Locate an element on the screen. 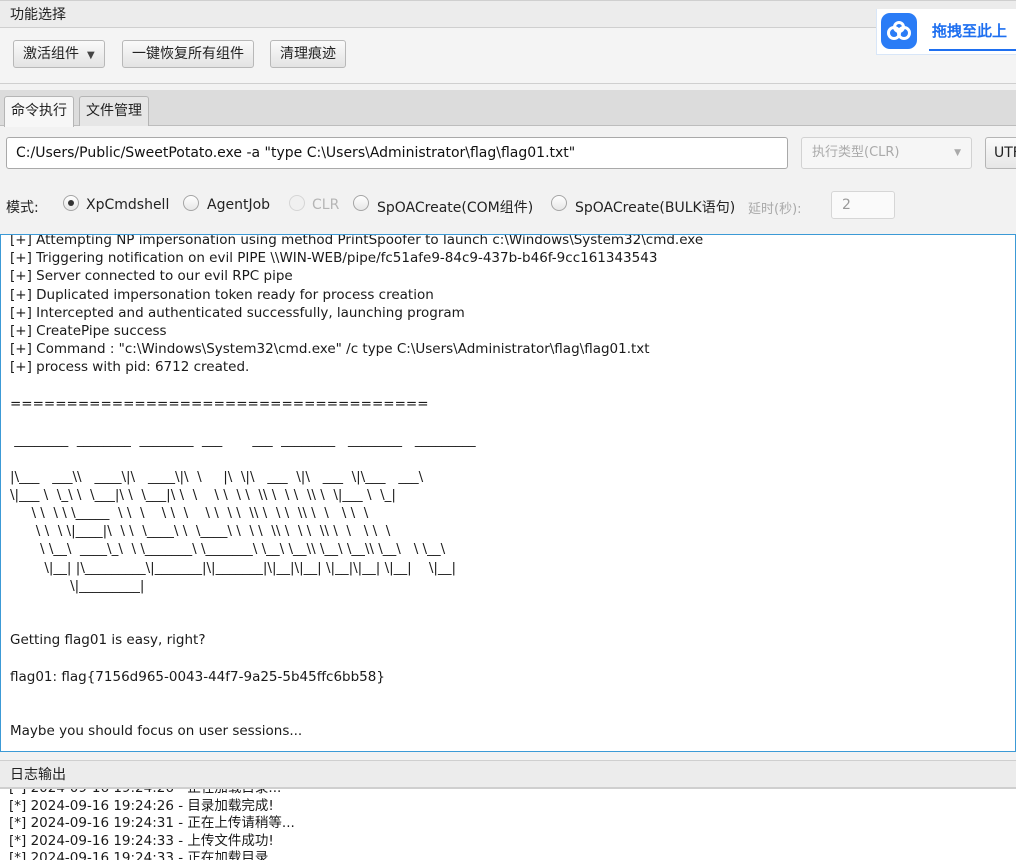 This screenshot has height=860, width=1016. exec-type-select: 执行类型(CLR) ▼ is located at coordinates (886, 153).